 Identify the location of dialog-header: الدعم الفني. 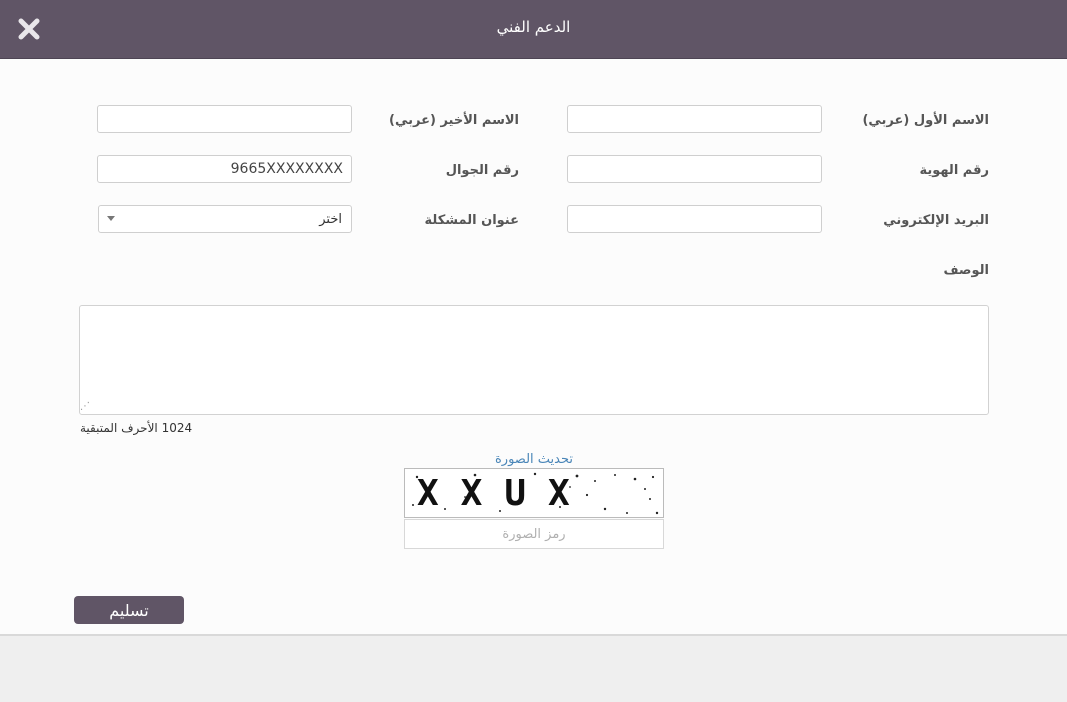
(533, 29).